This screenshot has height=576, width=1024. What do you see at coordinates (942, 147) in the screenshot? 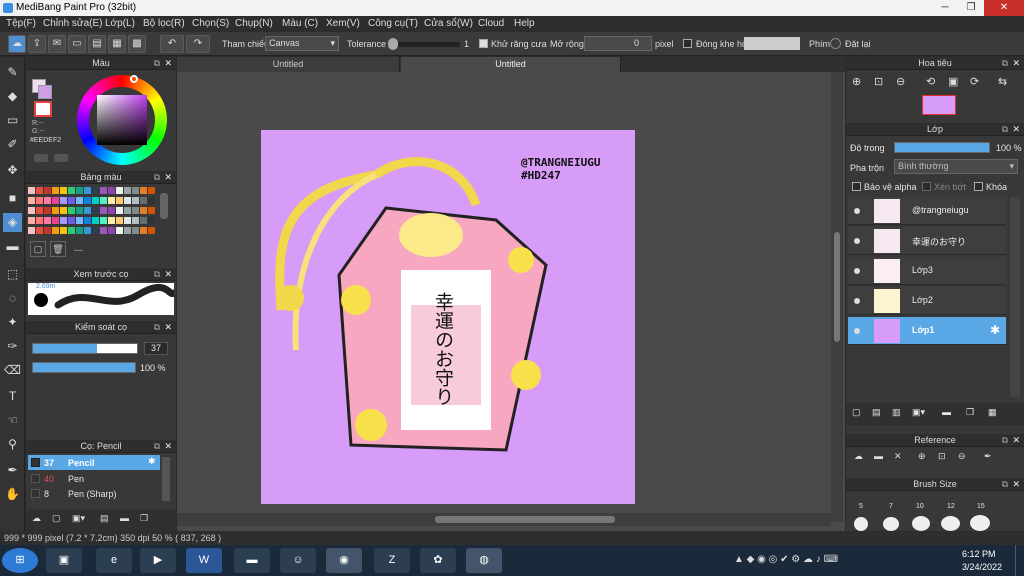
I see `layer-opacity-slider` at bounding box center [942, 147].